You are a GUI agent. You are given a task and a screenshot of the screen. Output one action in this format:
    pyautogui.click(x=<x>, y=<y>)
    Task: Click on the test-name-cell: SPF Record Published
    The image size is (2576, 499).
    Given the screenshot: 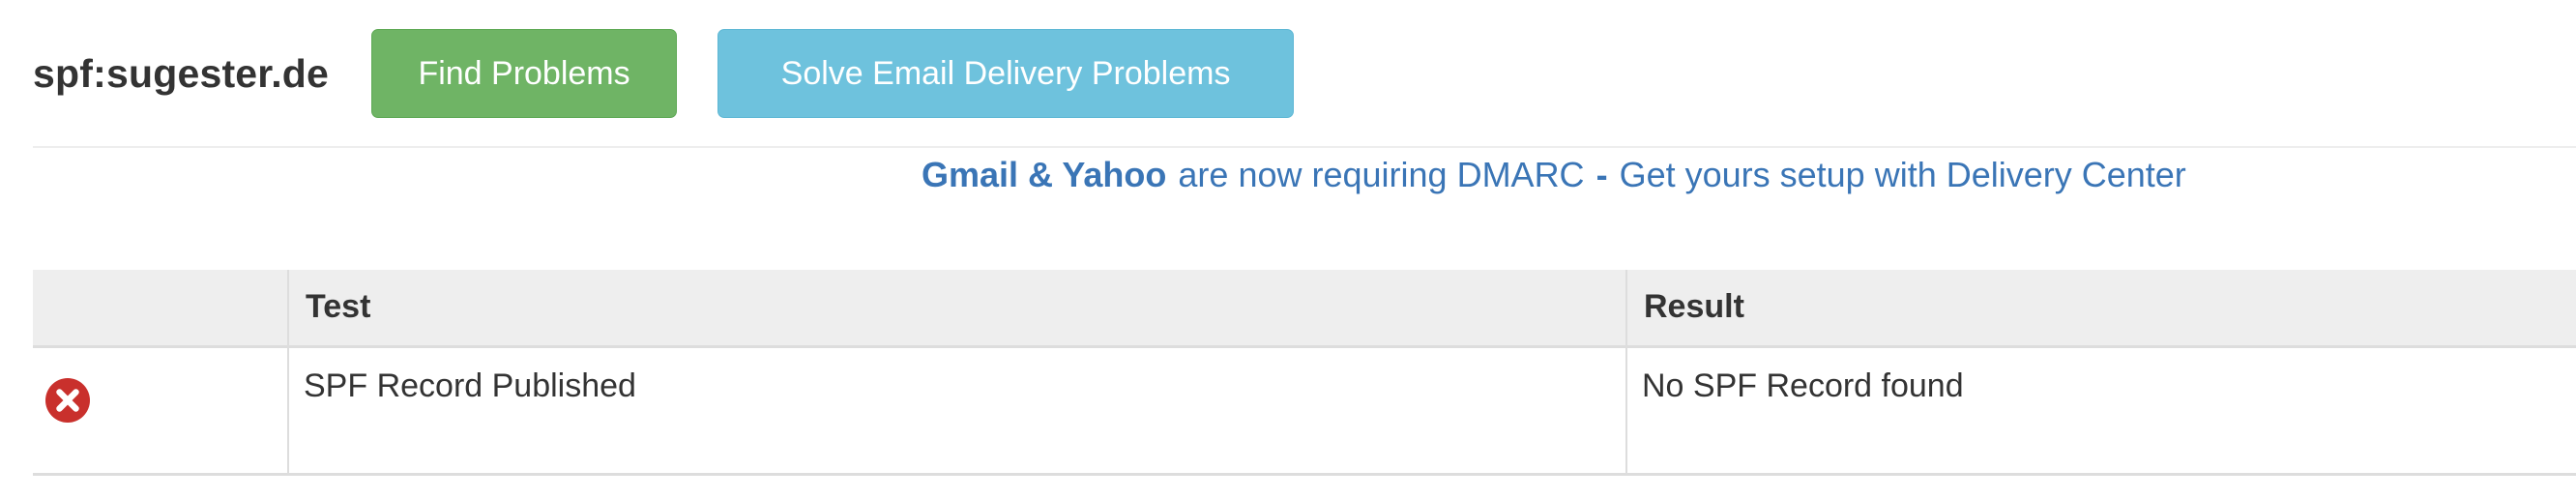 What is the action you would take?
    pyautogui.click(x=956, y=411)
    